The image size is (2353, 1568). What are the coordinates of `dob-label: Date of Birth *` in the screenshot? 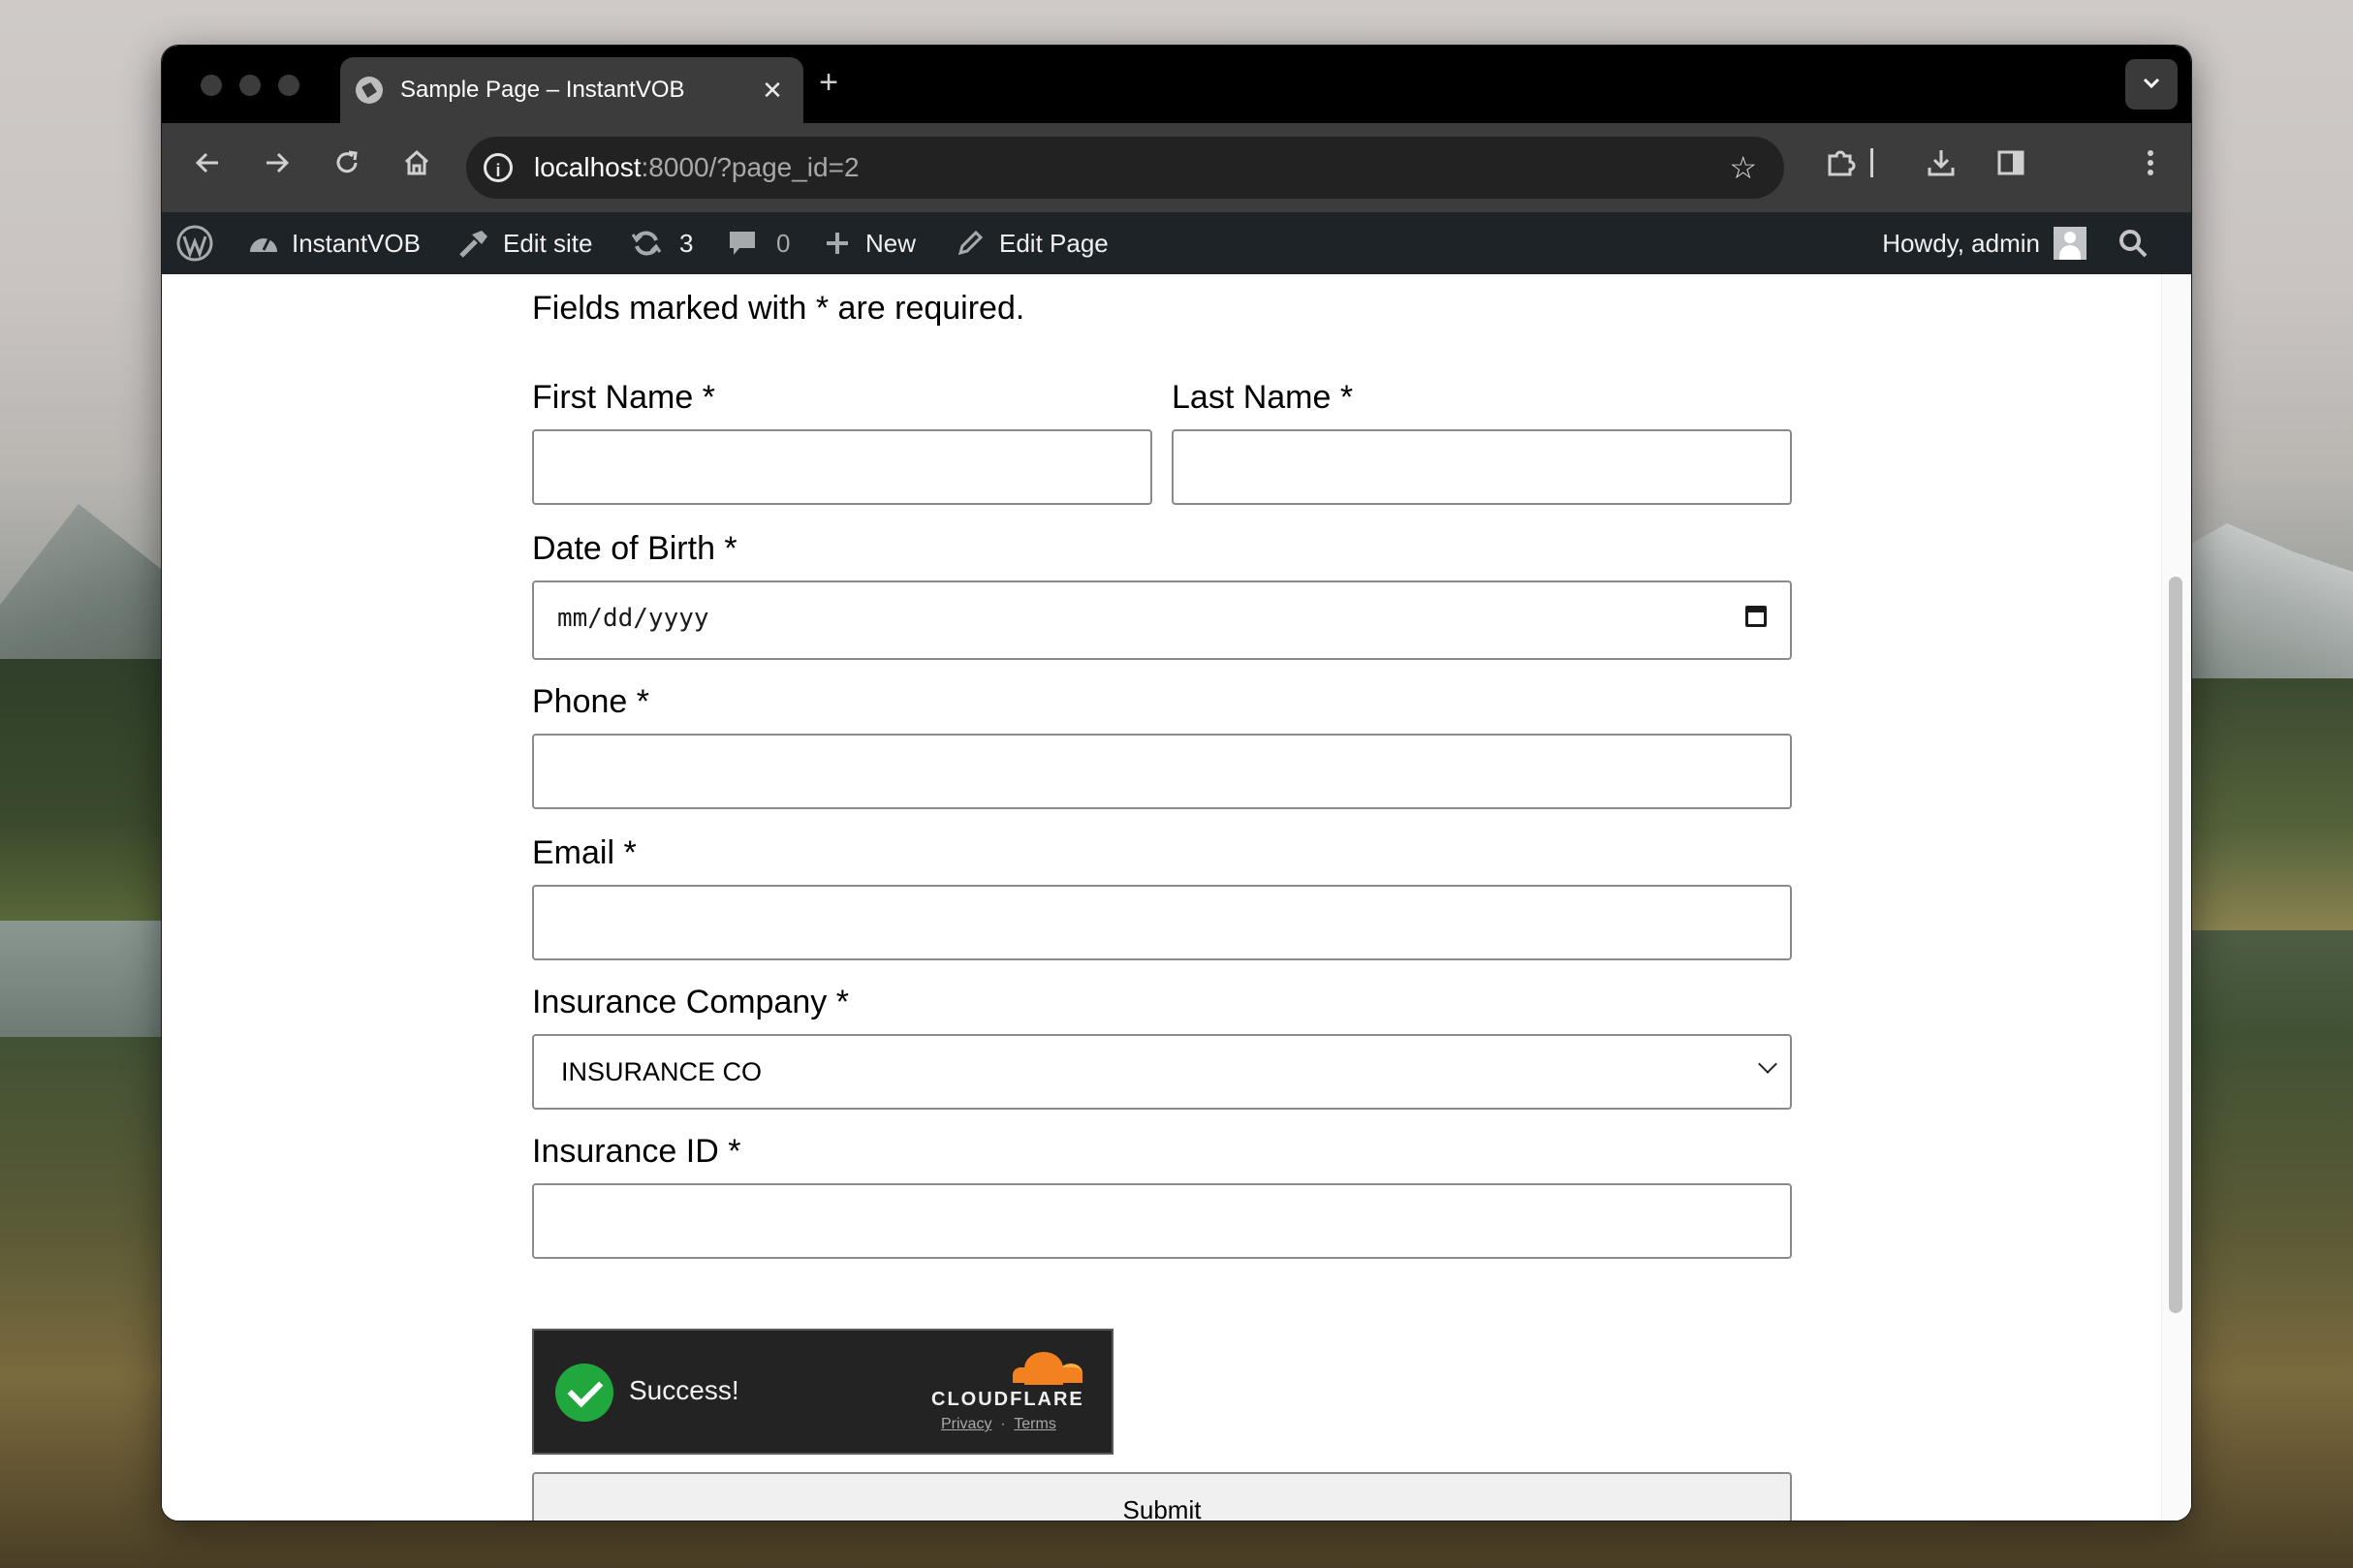 It's located at (634, 548).